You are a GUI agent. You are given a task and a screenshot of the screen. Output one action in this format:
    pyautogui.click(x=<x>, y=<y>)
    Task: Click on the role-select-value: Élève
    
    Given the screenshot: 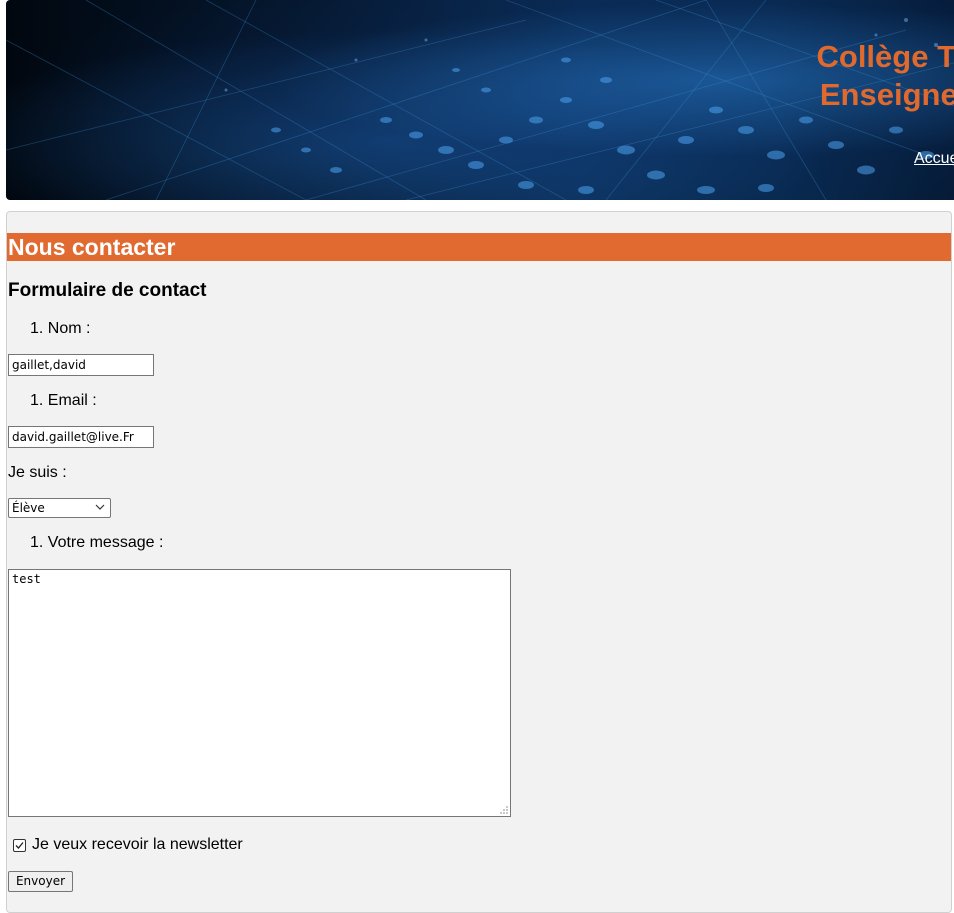 What is the action you would take?
    pyautogui.click(x=28, y=508)
    